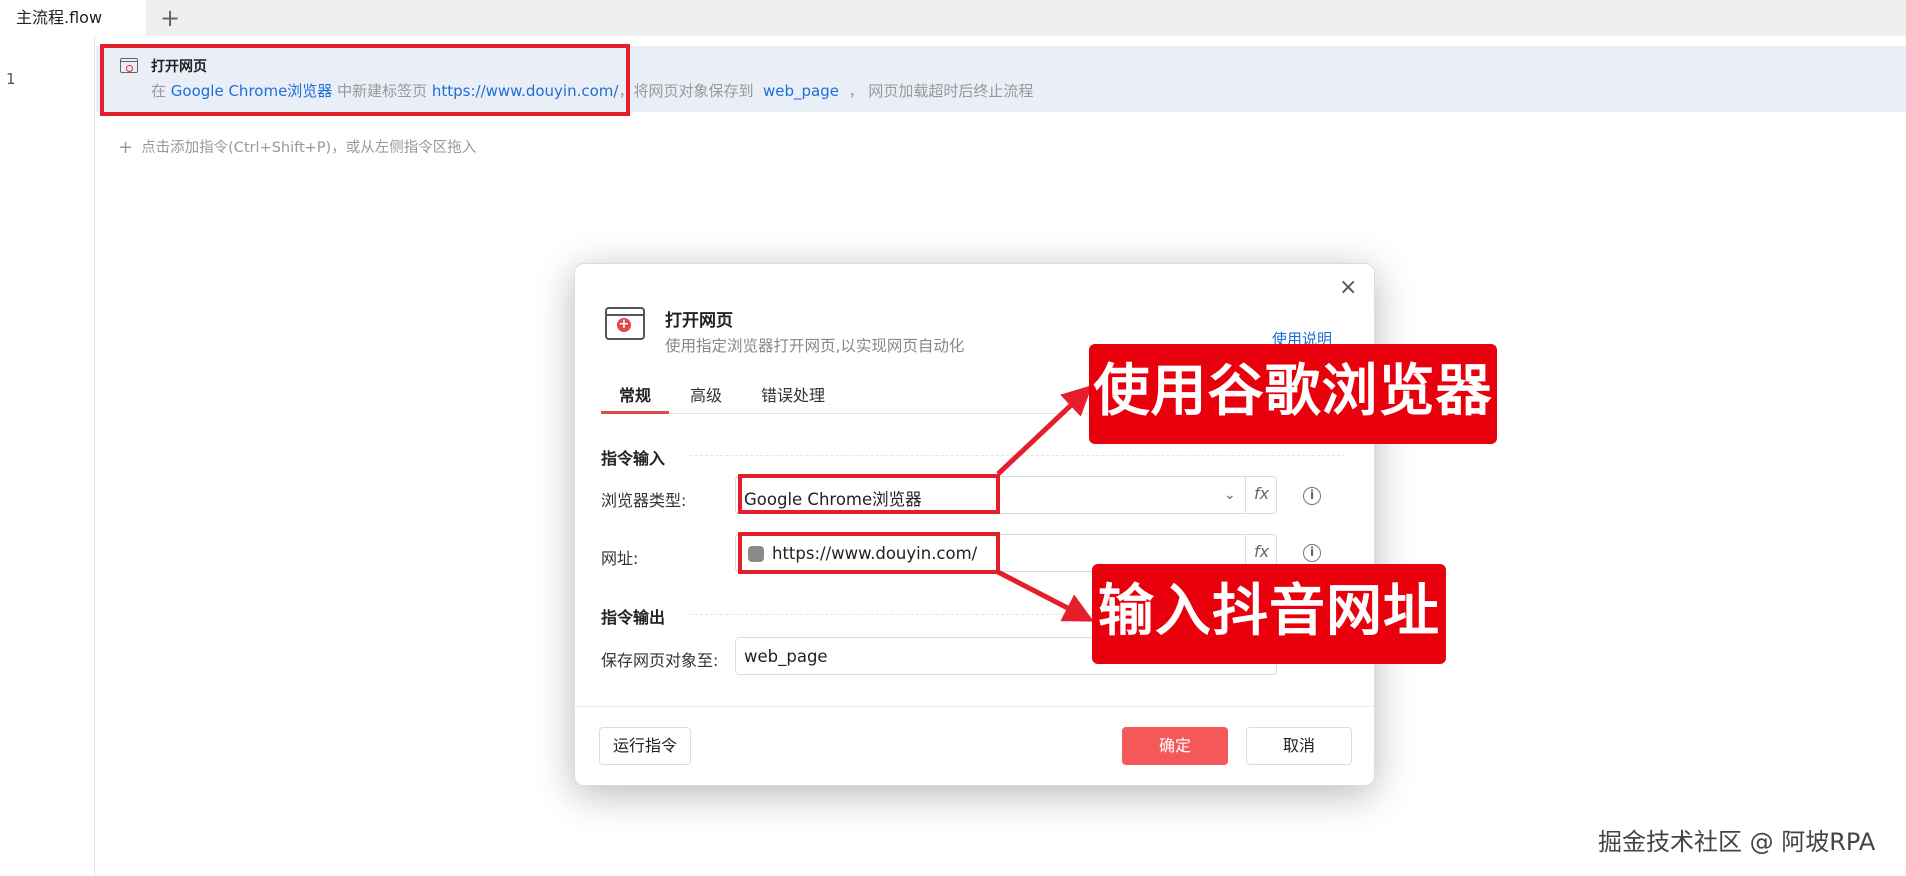 The height and width of the screenshot is (876, 1906). Describe the element at coordinates (1293, 394) in the screenshot. I see `callout-browser: 使用谷歌浏览器` at that location.